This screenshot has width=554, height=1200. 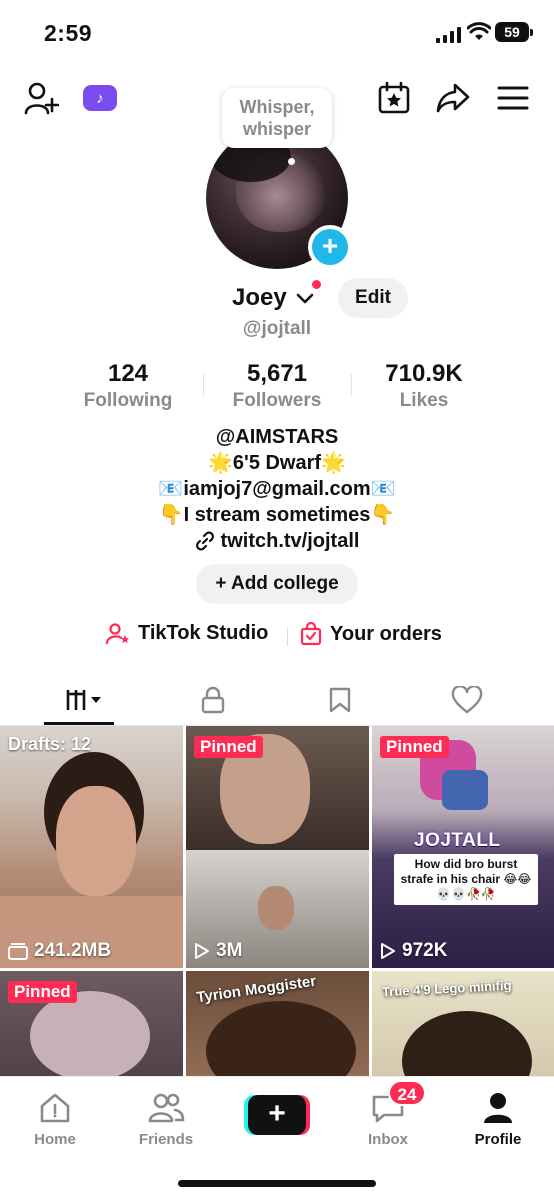 What do you see at coordinates (277, 637) in the screenshot?
I see `shortcuts-row: TikTok Studio Your orders` at bounding box center [277, 637].